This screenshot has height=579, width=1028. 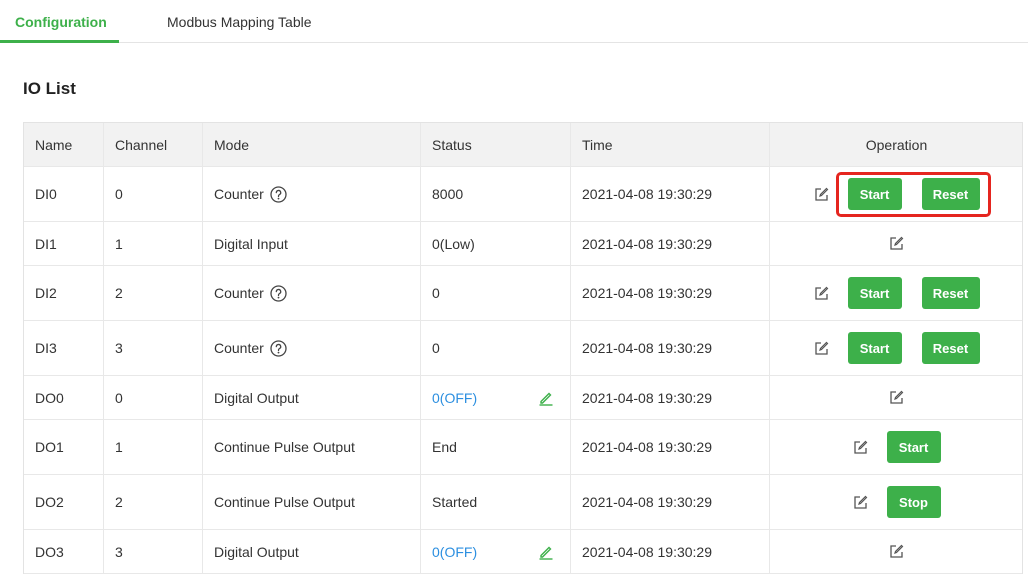 What do you see at coordinates (64, 144) in the screenshot?
I see `column-header-name: Name` at bounding box center [64, 144].